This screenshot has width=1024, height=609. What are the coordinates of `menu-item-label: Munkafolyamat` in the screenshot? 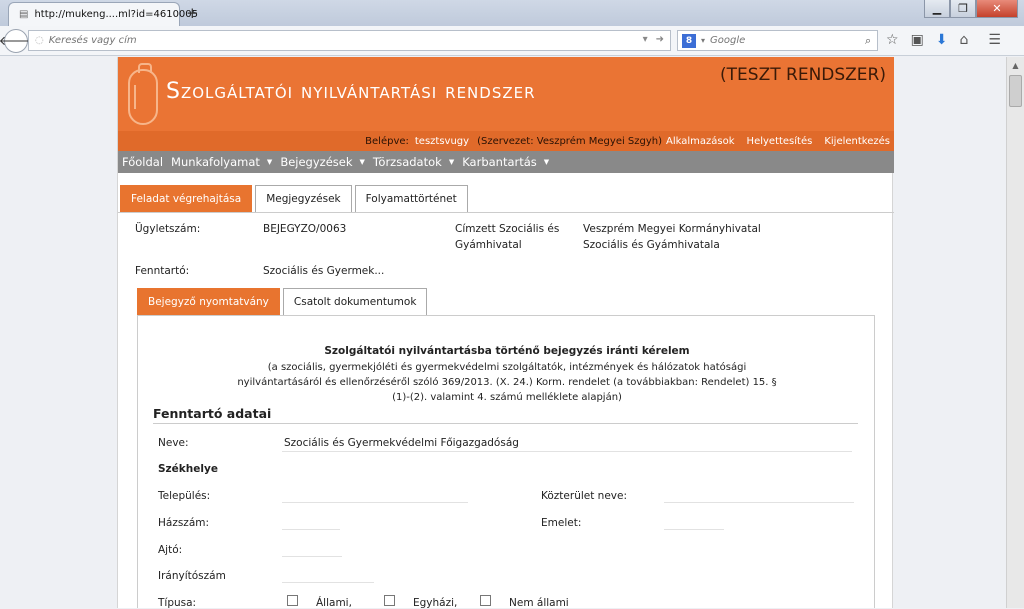 It's located at (215, 162).